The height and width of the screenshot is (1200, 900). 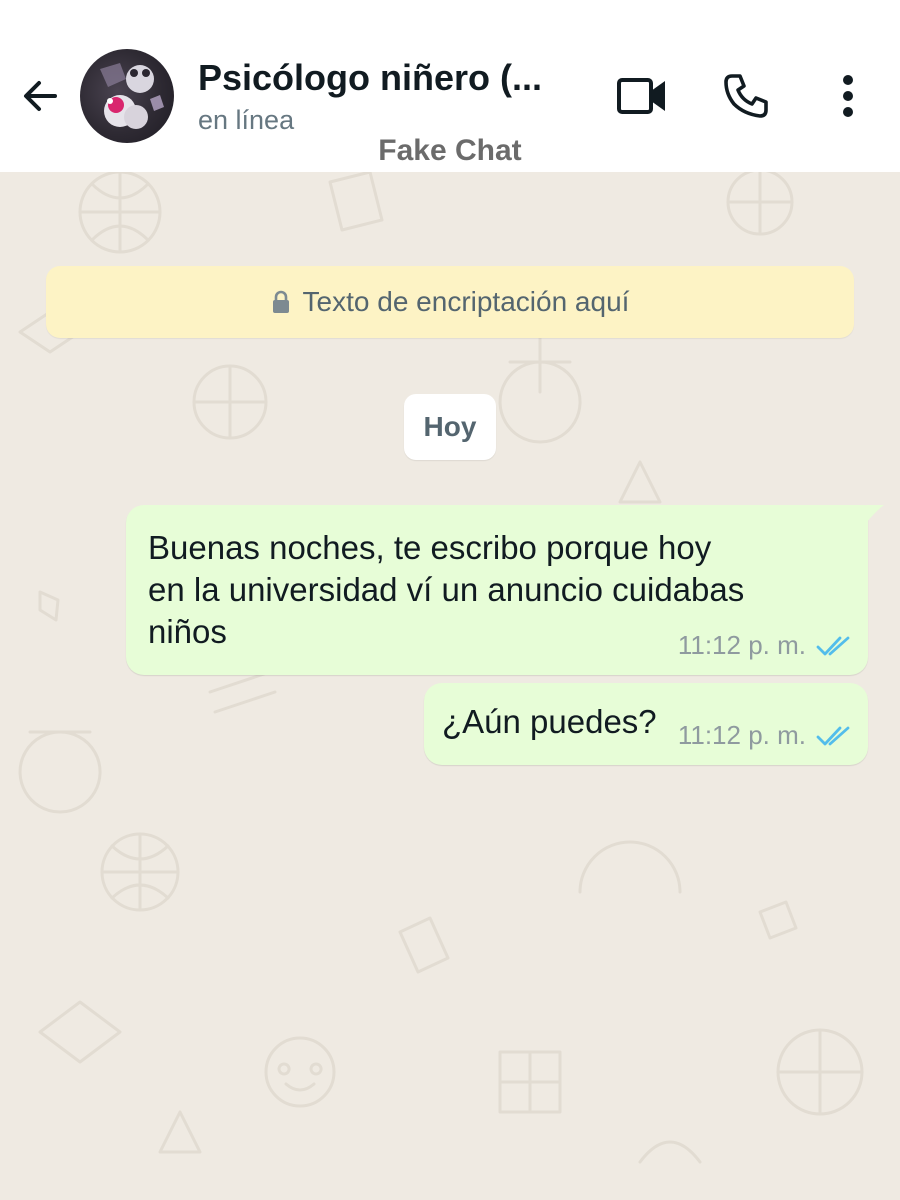 I want to click on watermark-label: Fake Chat, so click(x=450, y=150).